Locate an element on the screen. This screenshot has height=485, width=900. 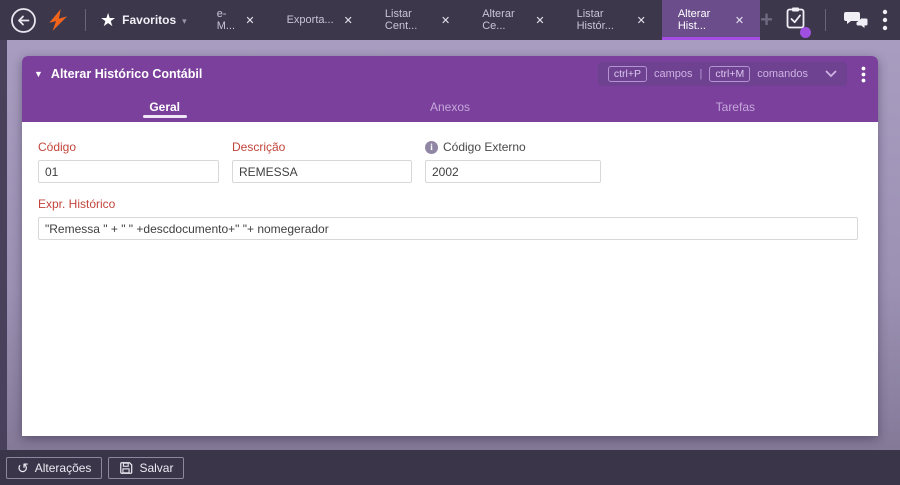
codigo-externo-label-text: Código Externo is located at coordinates (484, 147).